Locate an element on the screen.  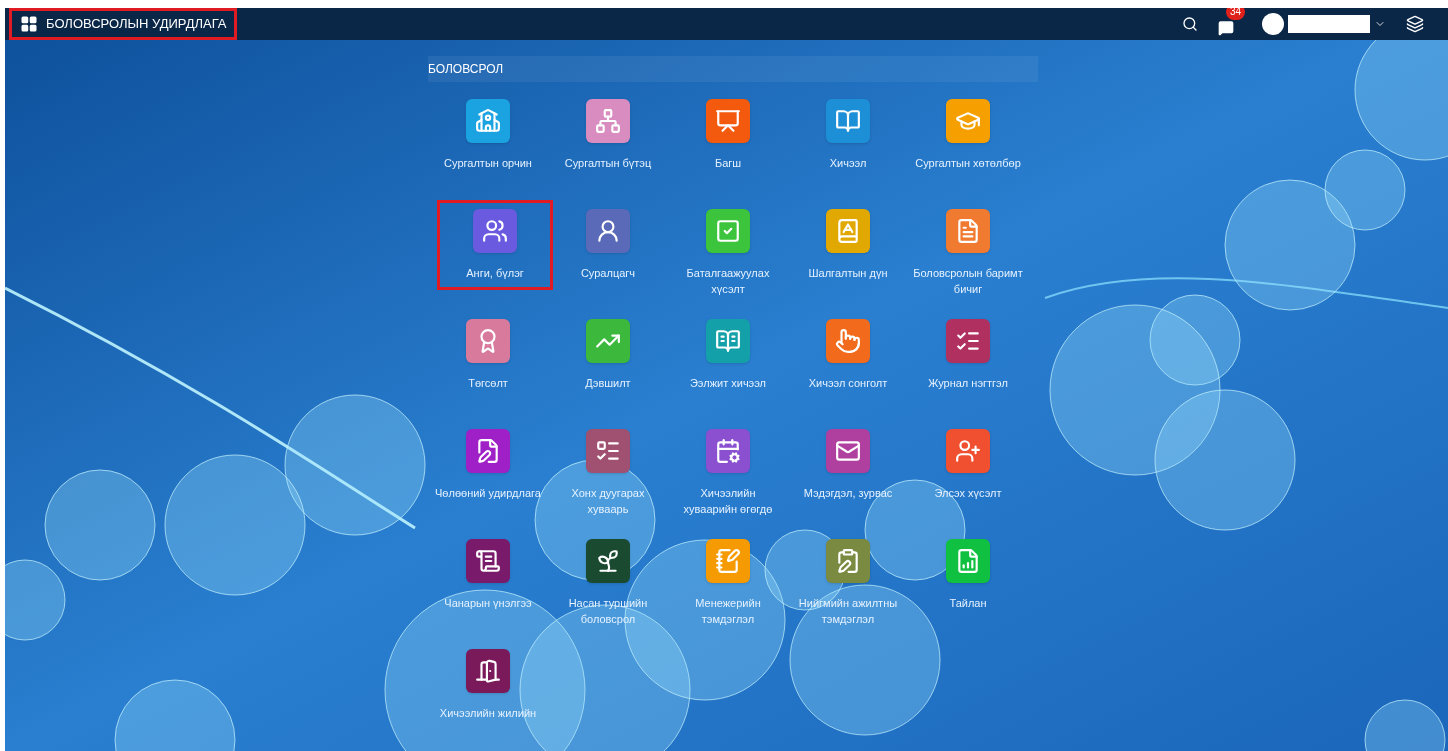
apps-grid-icon is located at coordinates (29, 24).